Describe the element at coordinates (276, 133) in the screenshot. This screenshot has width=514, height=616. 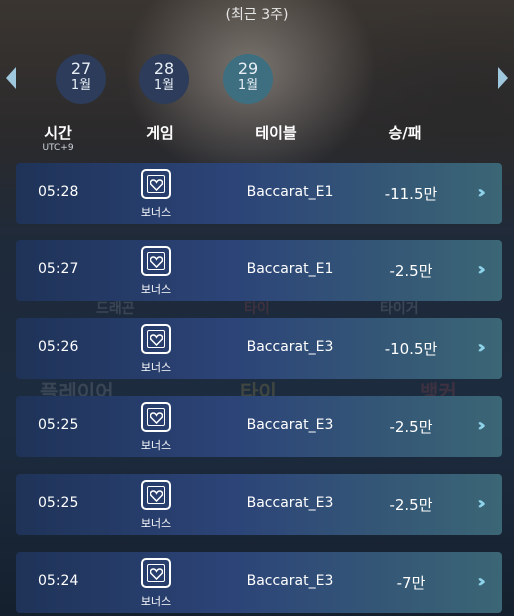
I see `column-header-table: 테이블` at that location.